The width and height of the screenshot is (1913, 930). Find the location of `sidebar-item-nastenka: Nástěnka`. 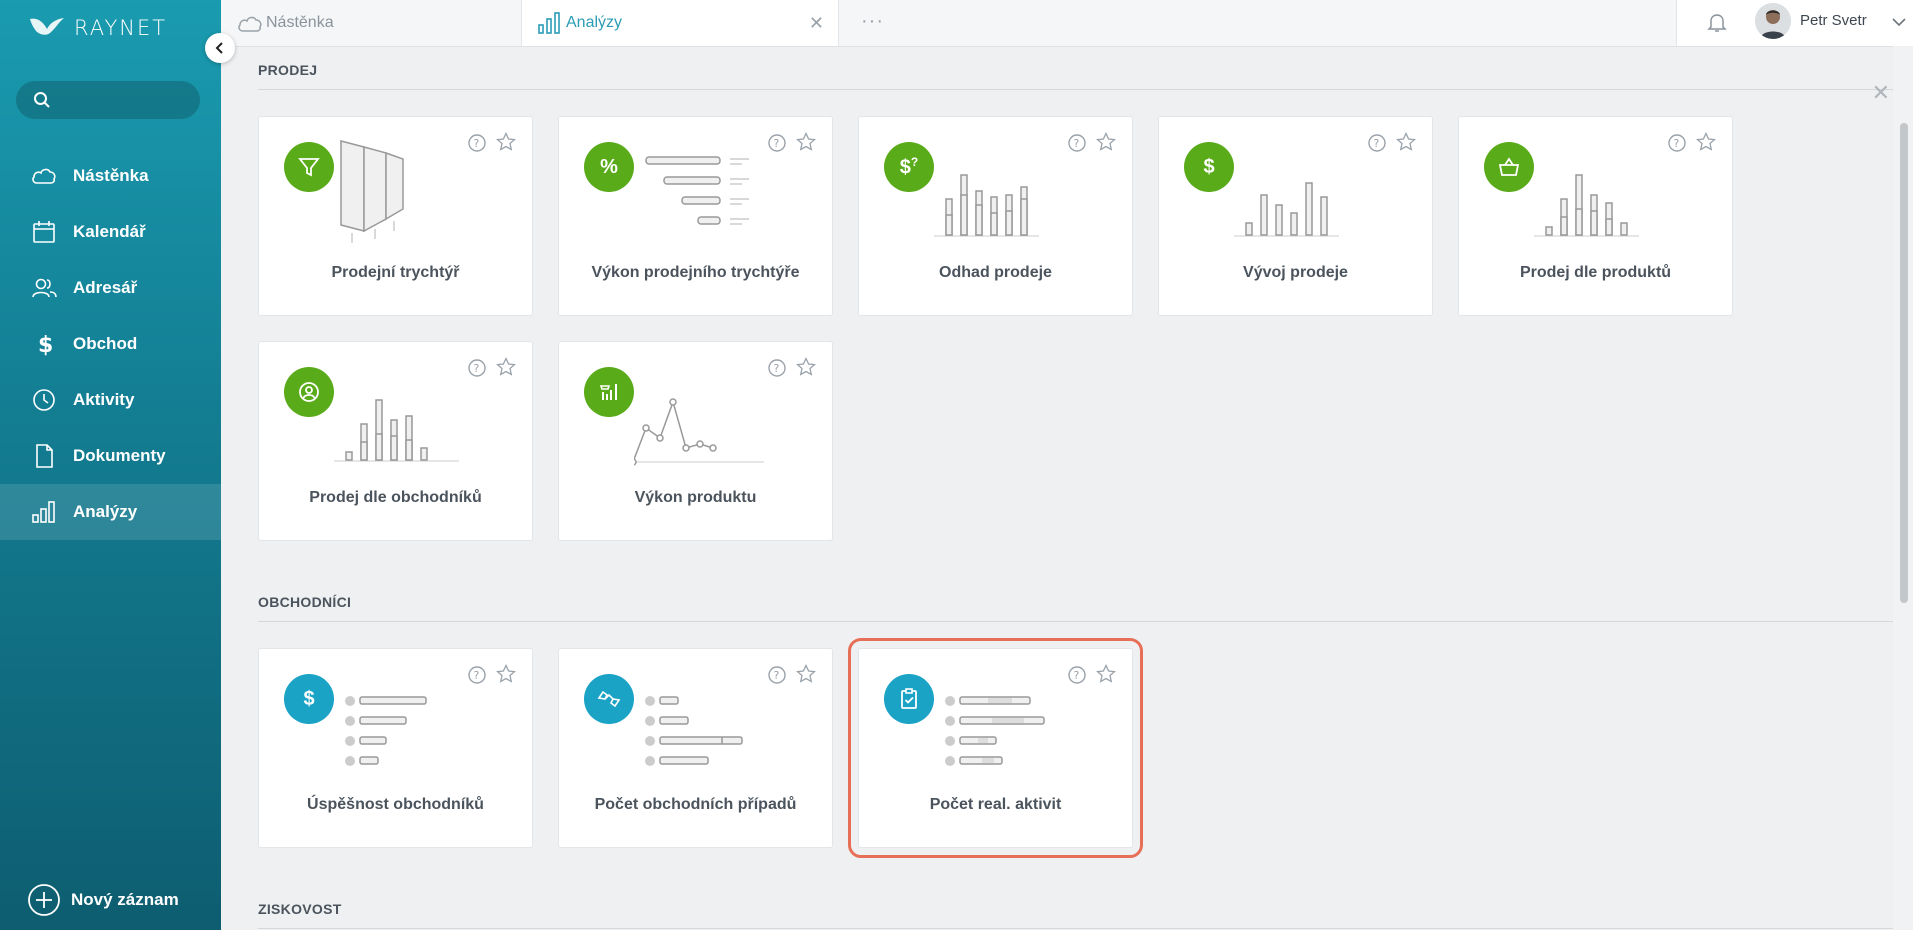

sidebar-item-nastenka: Nástěnka is located at coordinates (110, 176).